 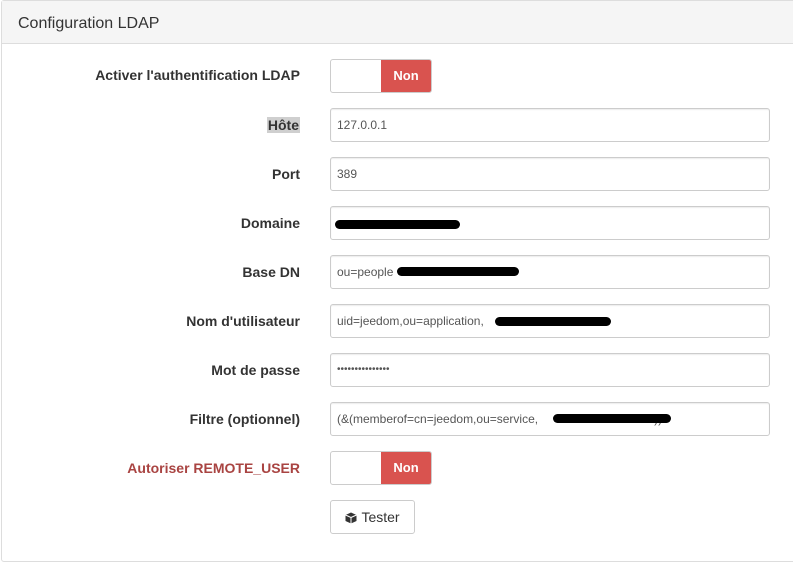 What do you see at coordinates (365, 272) in the screenshot?
I see `base-dn-value: ou=people` at bounding box center [365, 272].